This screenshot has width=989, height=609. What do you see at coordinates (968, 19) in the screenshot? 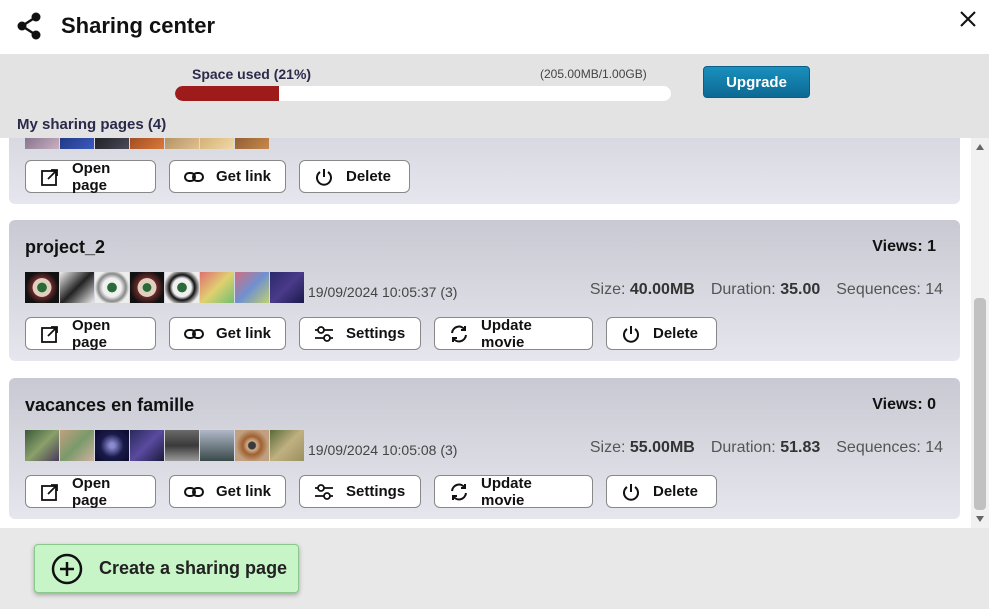
I see `close-icon` at bounding box center [968, 19].